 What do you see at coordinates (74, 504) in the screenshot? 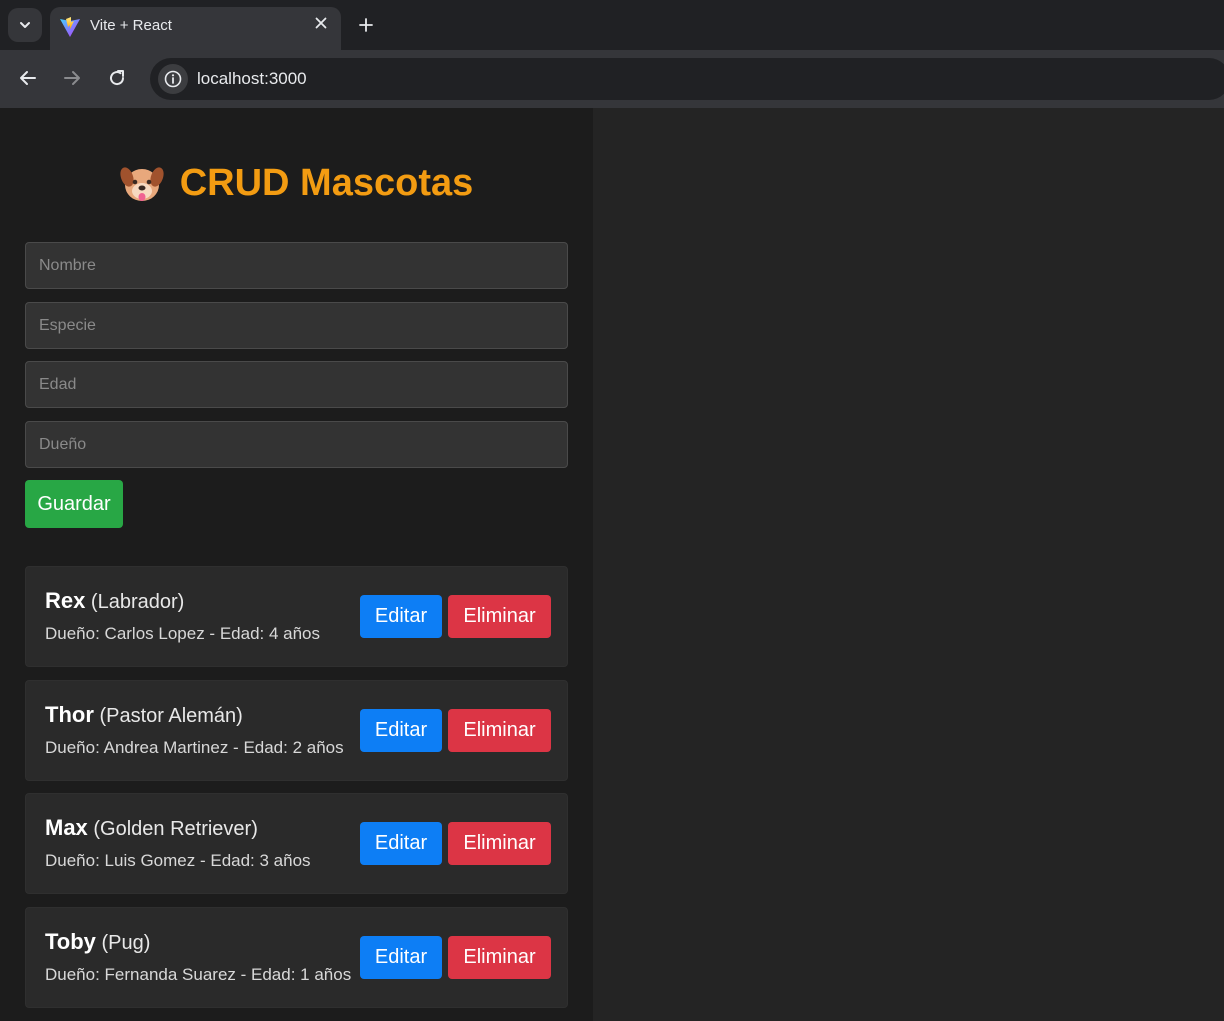
I see `save-button: Guardar` at bounding box center [74, 504].